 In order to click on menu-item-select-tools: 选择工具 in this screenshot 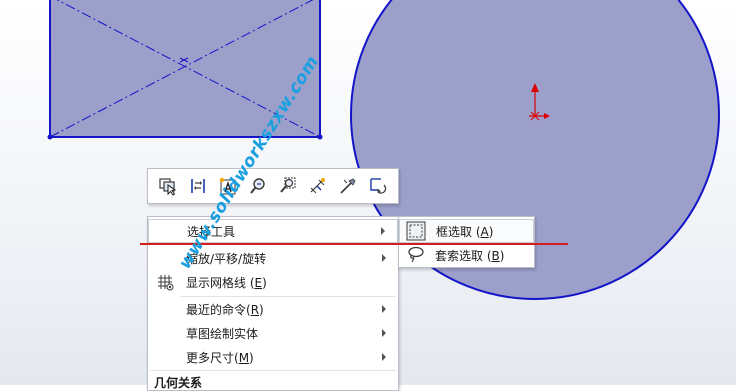, I will do `click(273, 231)`.